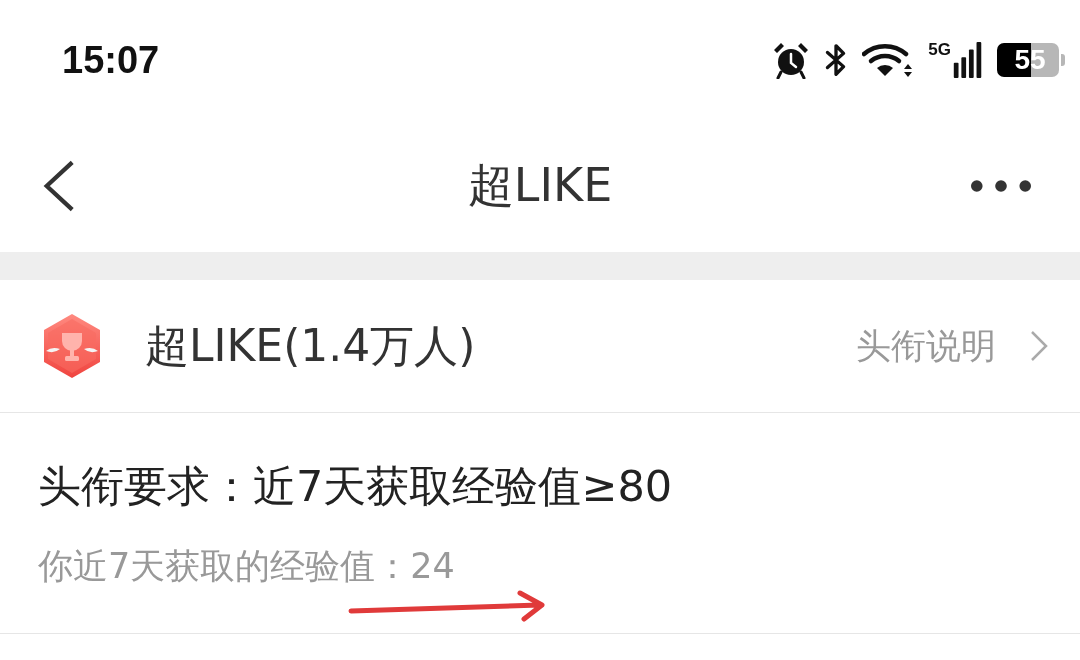 This screenshot has width=1080, height=660. What do you see at coordinates (111, 60) in the screenshot?
I see `status-time: 15:07` at bounding box center [111, 60].